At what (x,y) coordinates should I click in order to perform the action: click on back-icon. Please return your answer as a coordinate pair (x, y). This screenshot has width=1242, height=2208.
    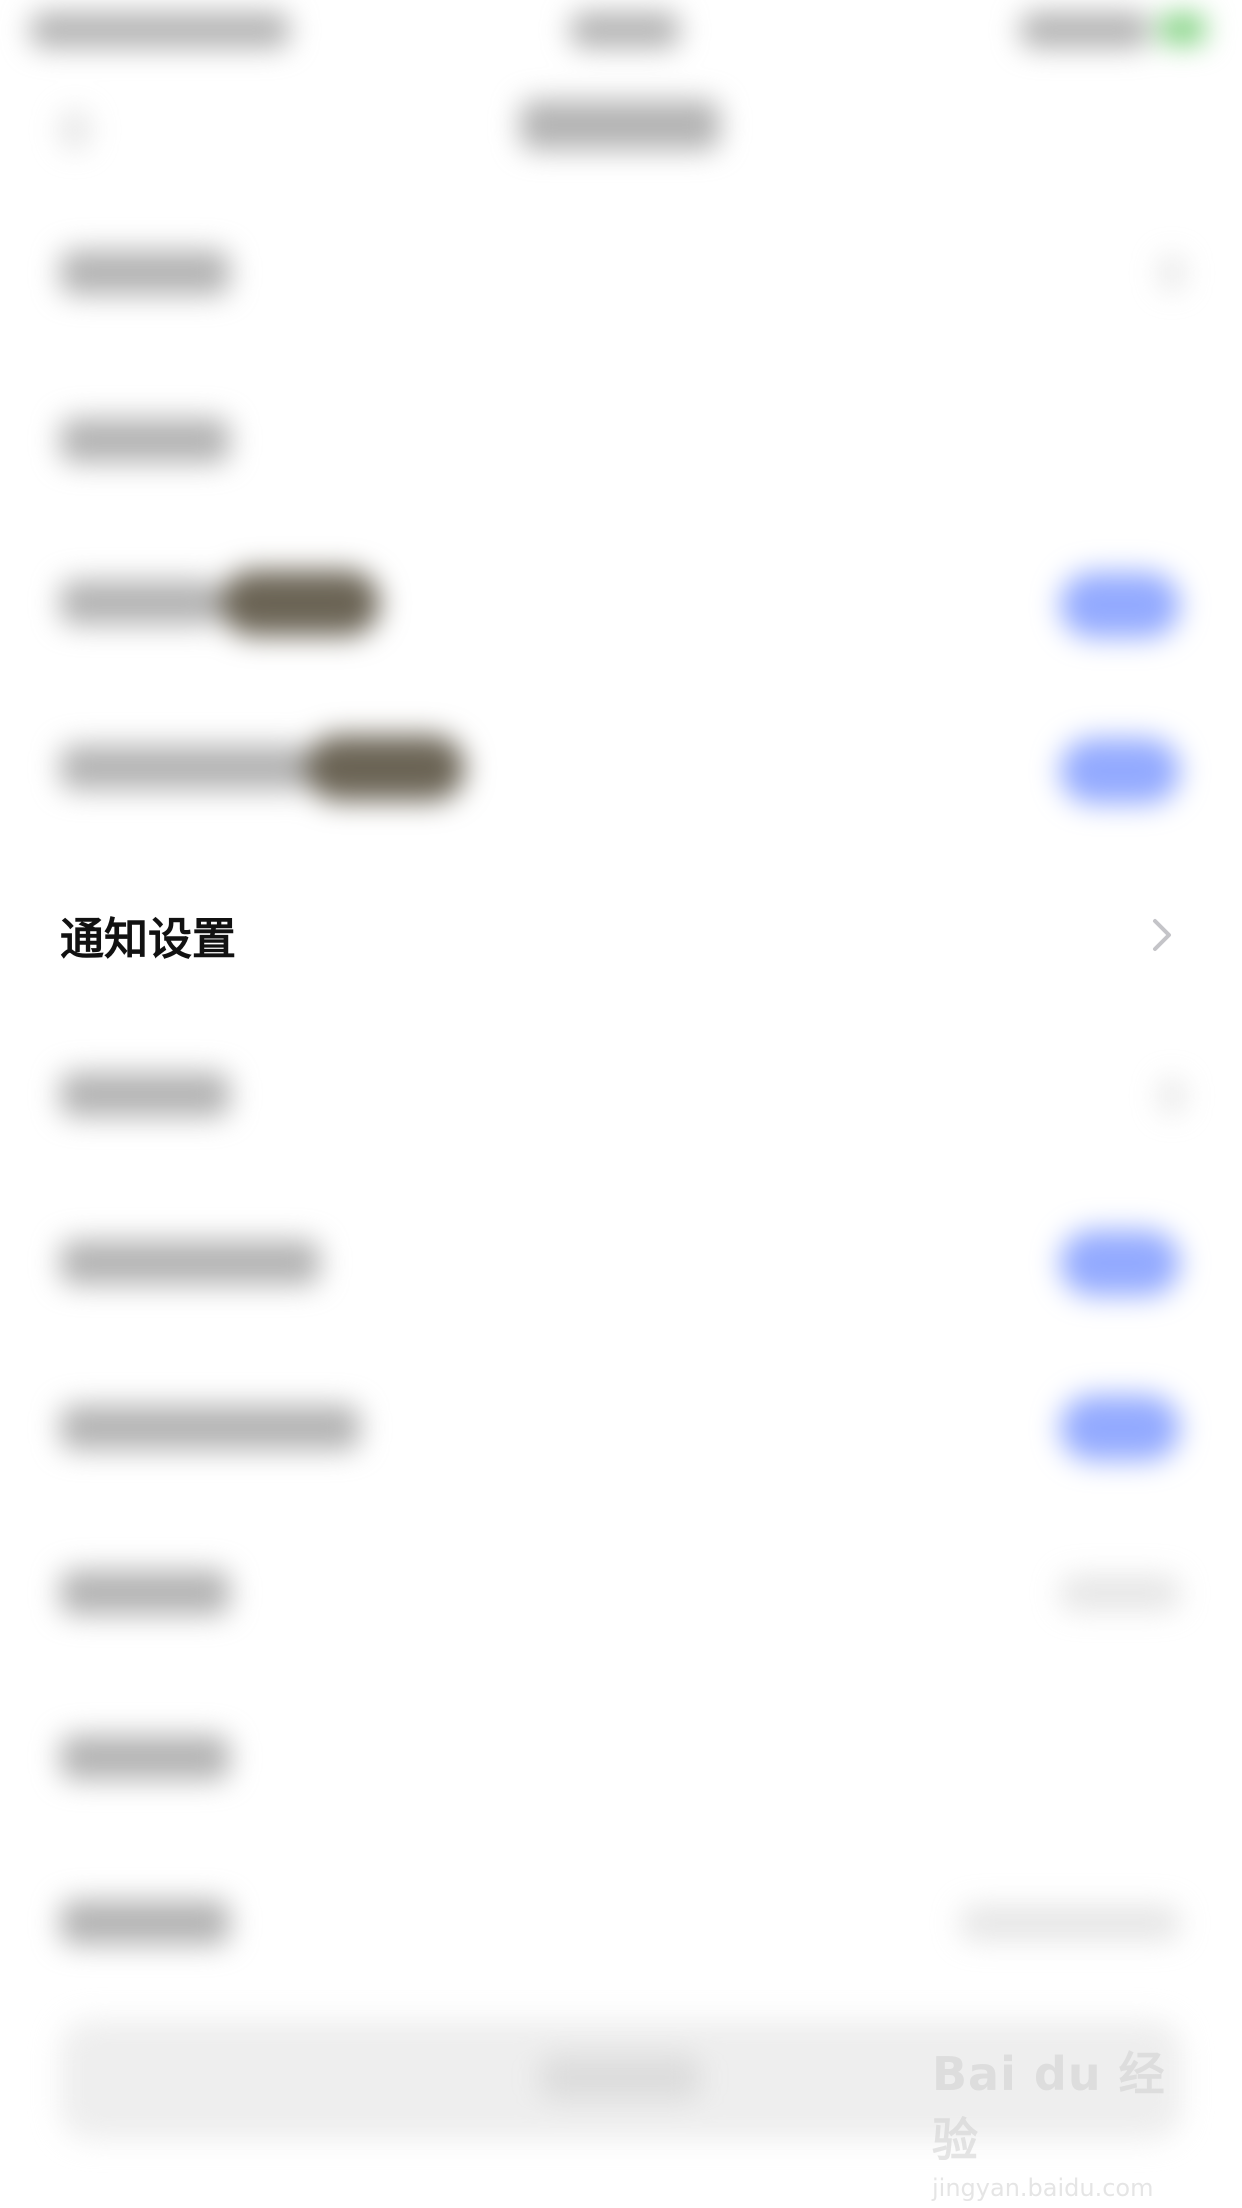
    Looking at the image, I should click on (75, 130).